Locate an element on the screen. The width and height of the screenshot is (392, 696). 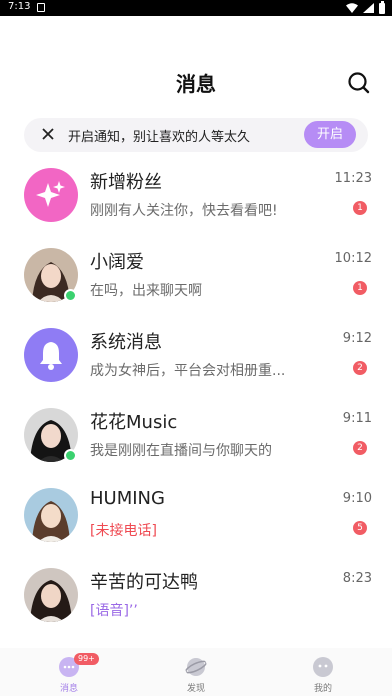
profile-icon is located at coordinates (323, 667).